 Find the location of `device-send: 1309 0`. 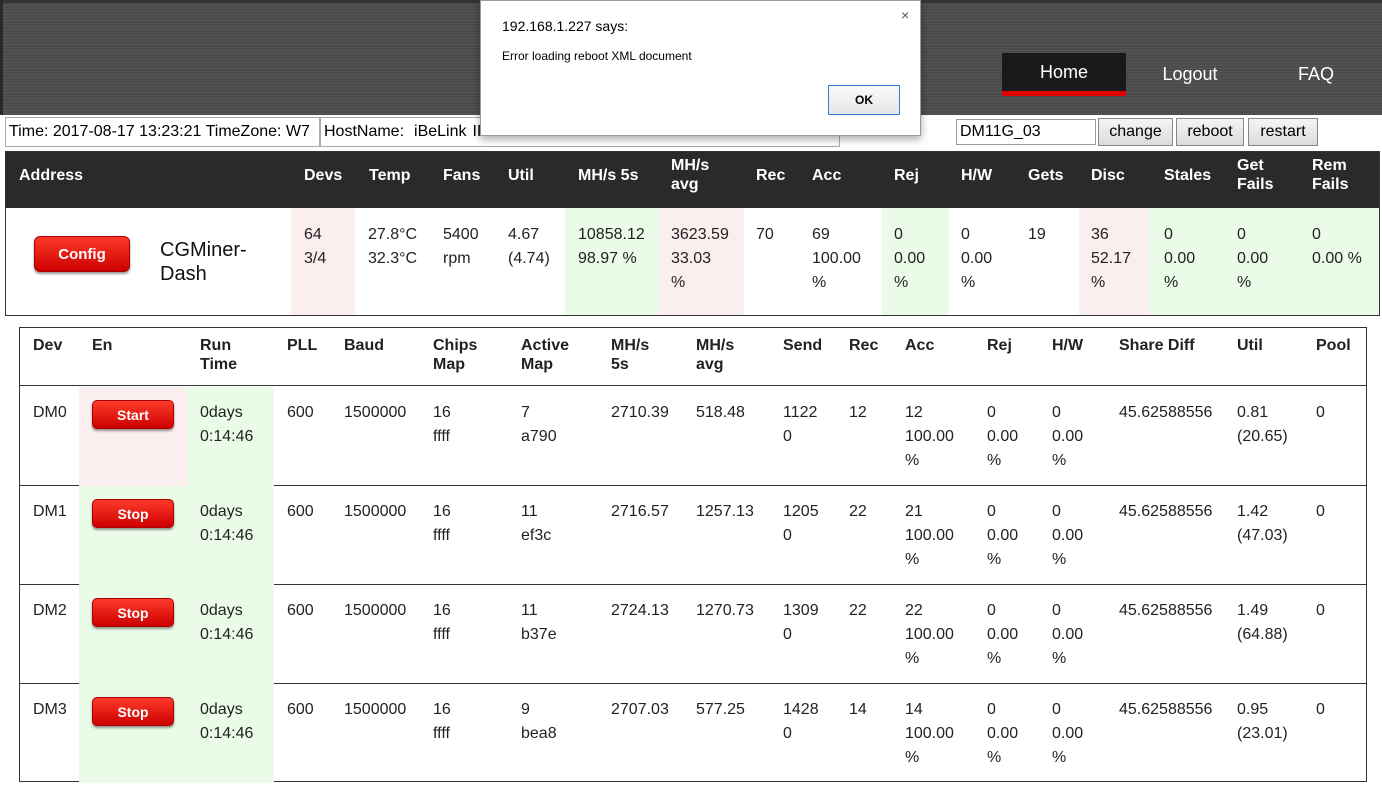

device-send: 1309 0 is located at coordinates (801, 623).